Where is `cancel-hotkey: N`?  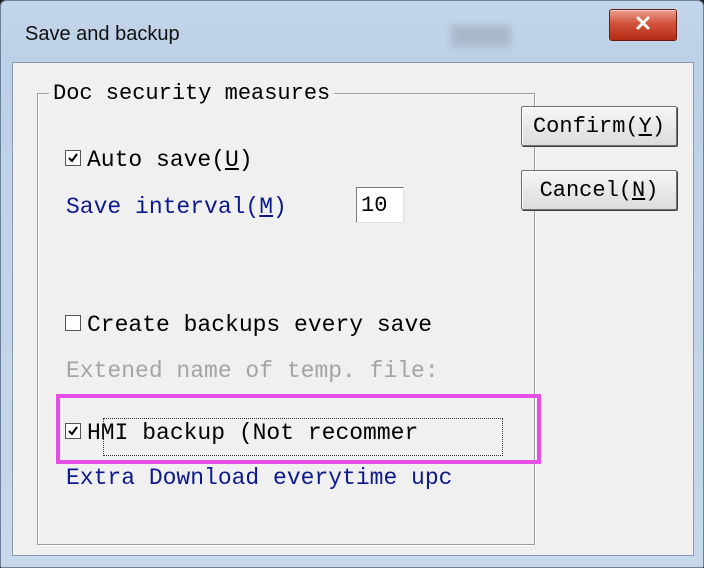
cancel-hotkey: N is located at coordinates (639, 190).